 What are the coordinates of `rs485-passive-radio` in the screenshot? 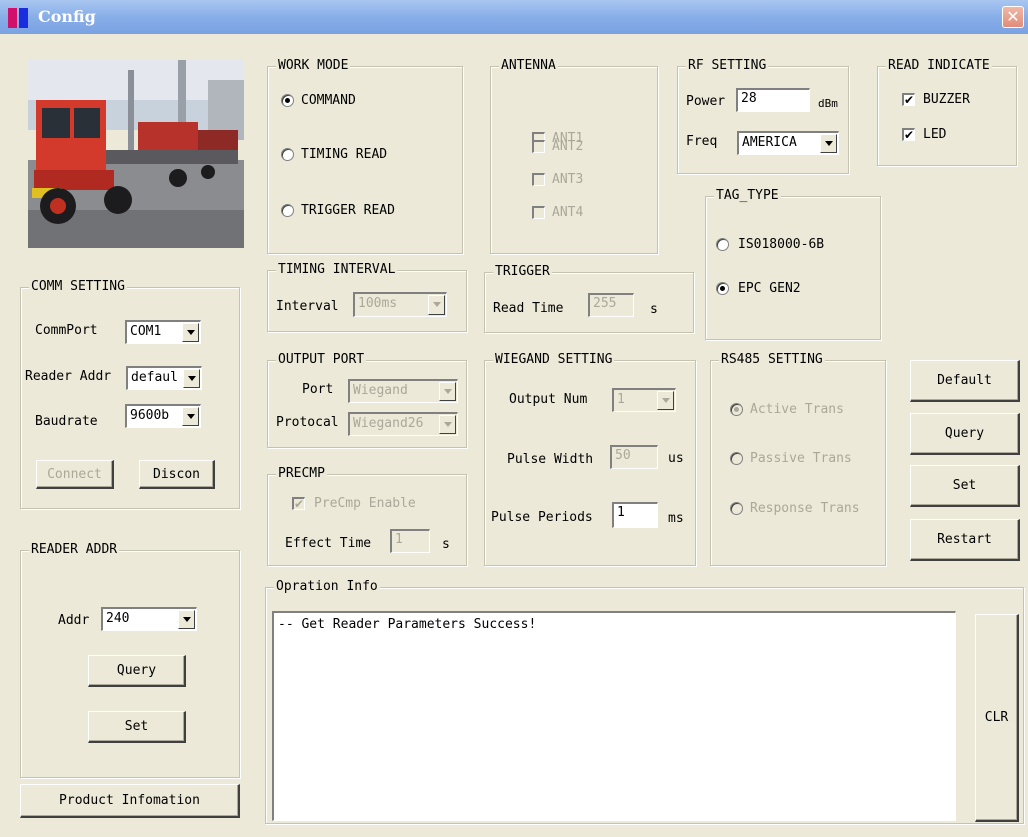 It's located at (736, 458).